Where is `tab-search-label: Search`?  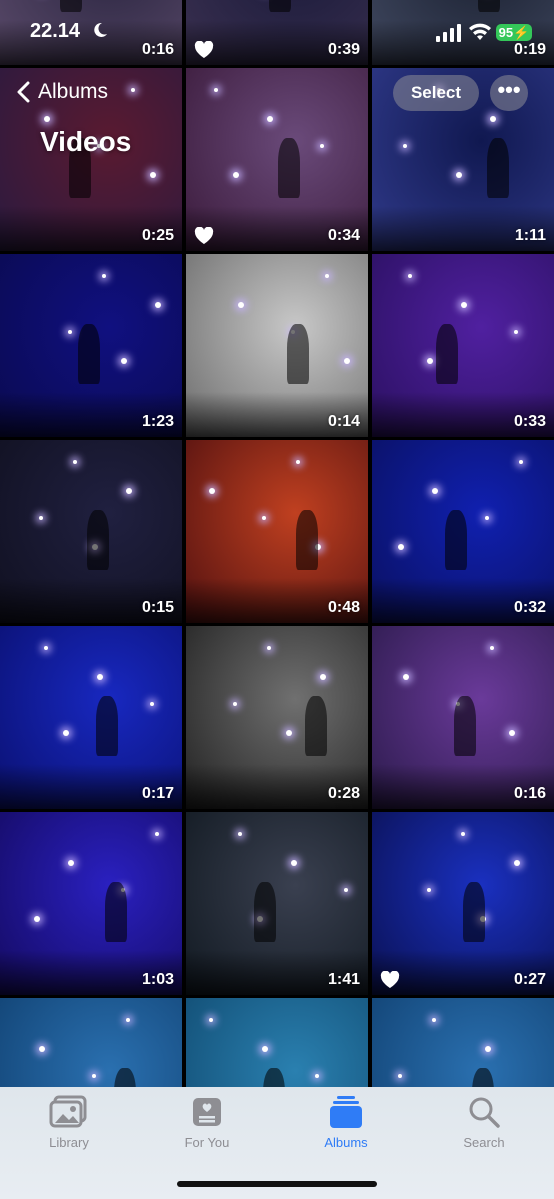
tab-search-label: Search is located at coordinates (484, 1142).